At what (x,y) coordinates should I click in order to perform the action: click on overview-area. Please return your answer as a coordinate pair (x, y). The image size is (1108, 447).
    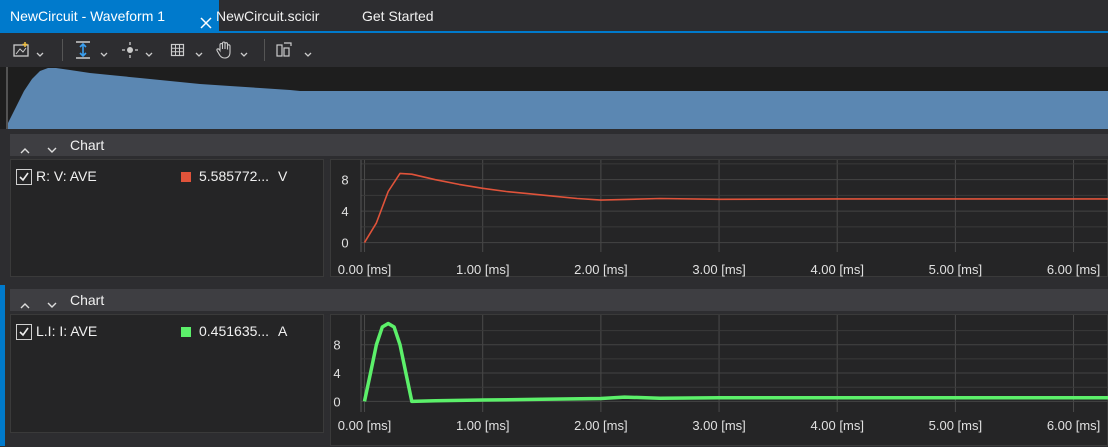
    Looking at the image, I should click on (554, 98).